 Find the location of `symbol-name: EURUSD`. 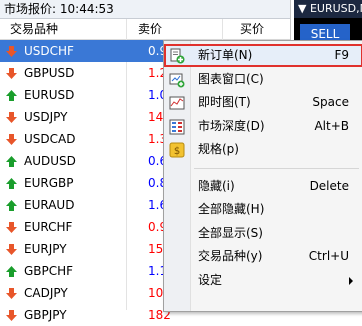

symbol-name: EURUSD is located at coordinates (49, 95).